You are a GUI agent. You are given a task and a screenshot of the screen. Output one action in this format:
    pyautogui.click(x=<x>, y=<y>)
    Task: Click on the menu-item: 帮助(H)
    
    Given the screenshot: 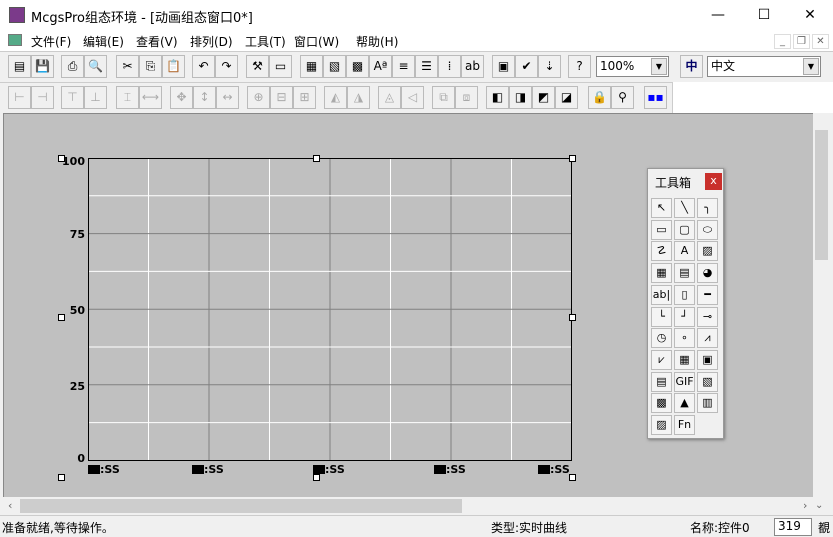 What is the action you would take?
    pyautogui.click(x=377, y=41)
    